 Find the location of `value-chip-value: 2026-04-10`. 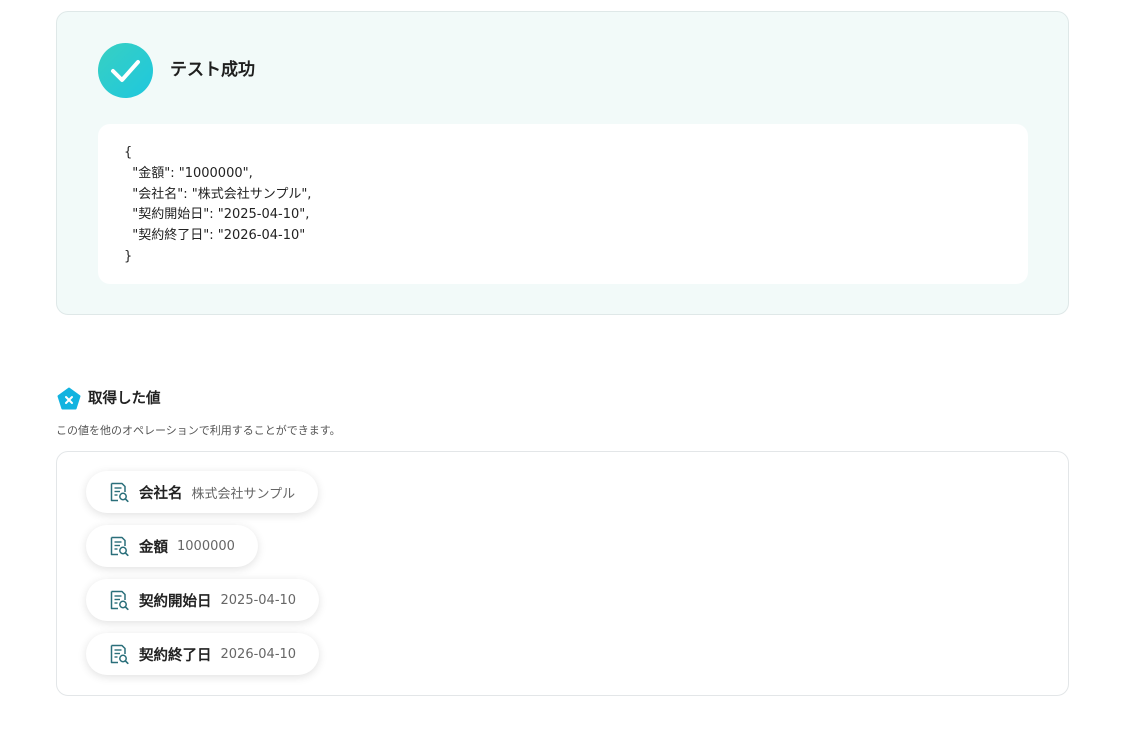

value-chip-value: 2026-04-10 is located at coordinates (258, 654).